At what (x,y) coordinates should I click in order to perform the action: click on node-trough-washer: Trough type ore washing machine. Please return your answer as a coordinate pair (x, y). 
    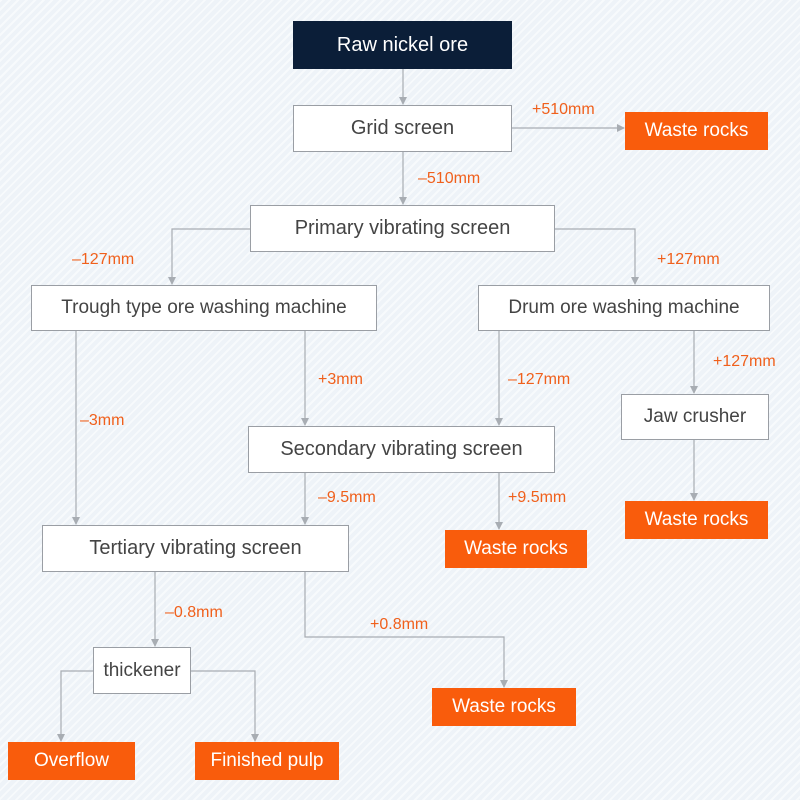
    Looking at the image, I should click on (204, 308).